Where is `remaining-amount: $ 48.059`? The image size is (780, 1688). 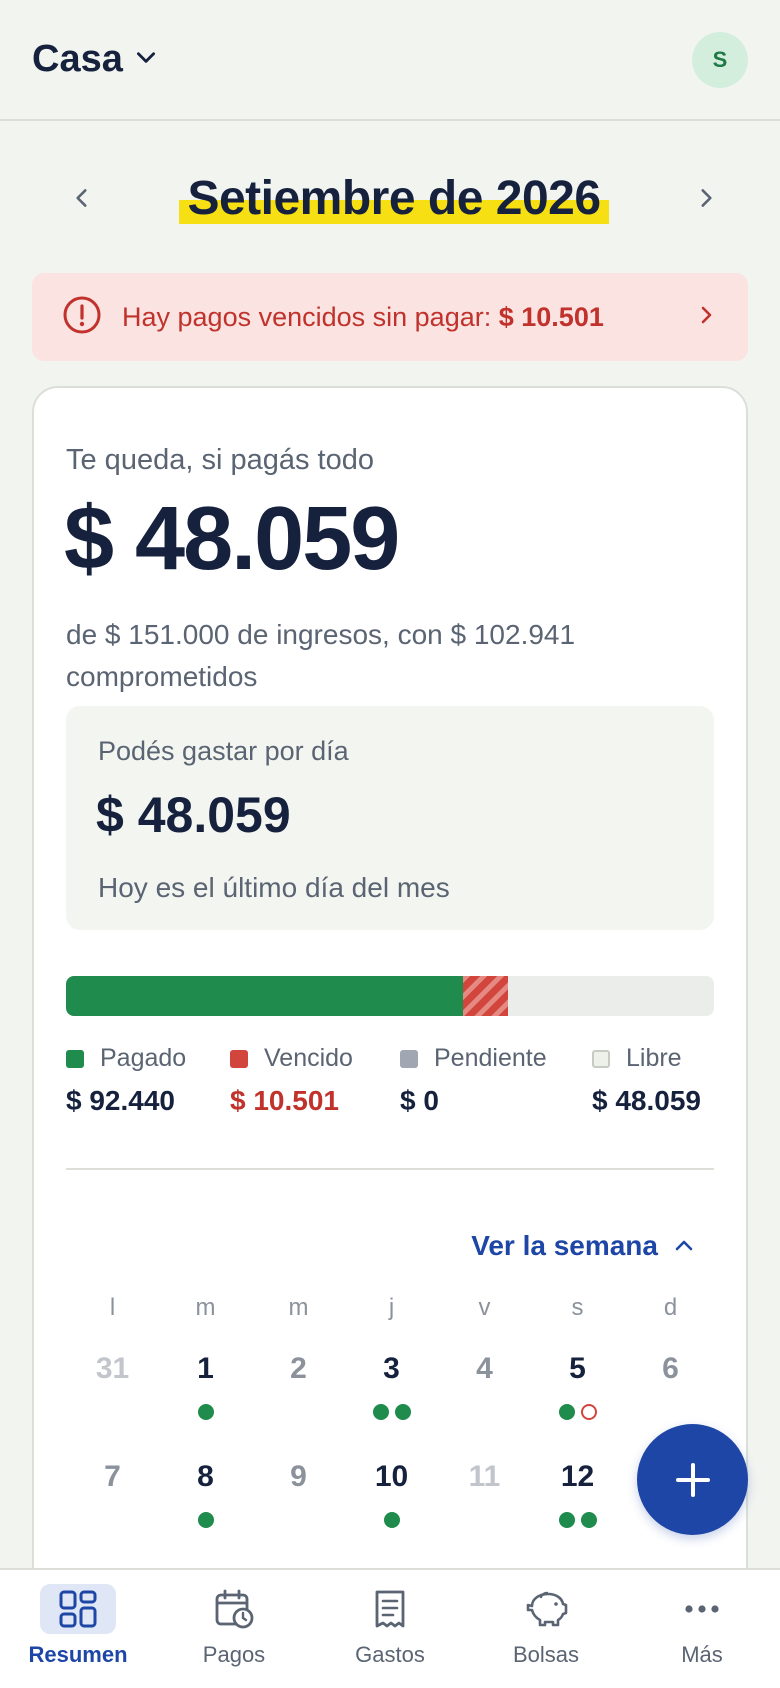 remaining-amount: $ 48.059 is located at coordinates (232, 539).